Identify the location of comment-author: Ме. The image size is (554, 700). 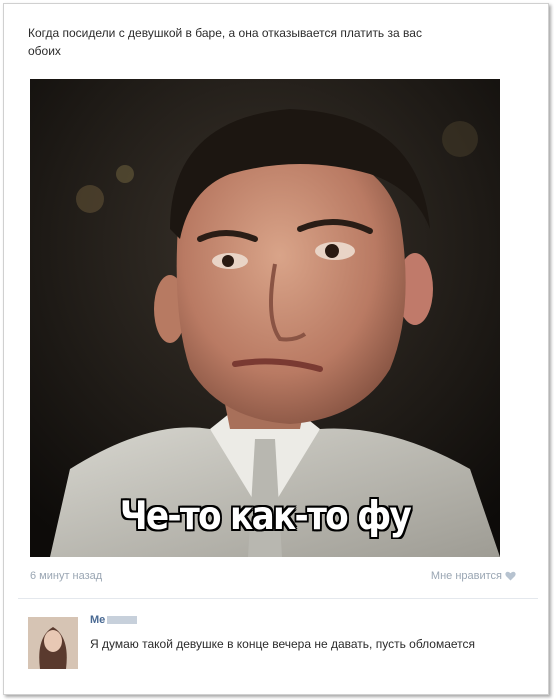
(114, 620).